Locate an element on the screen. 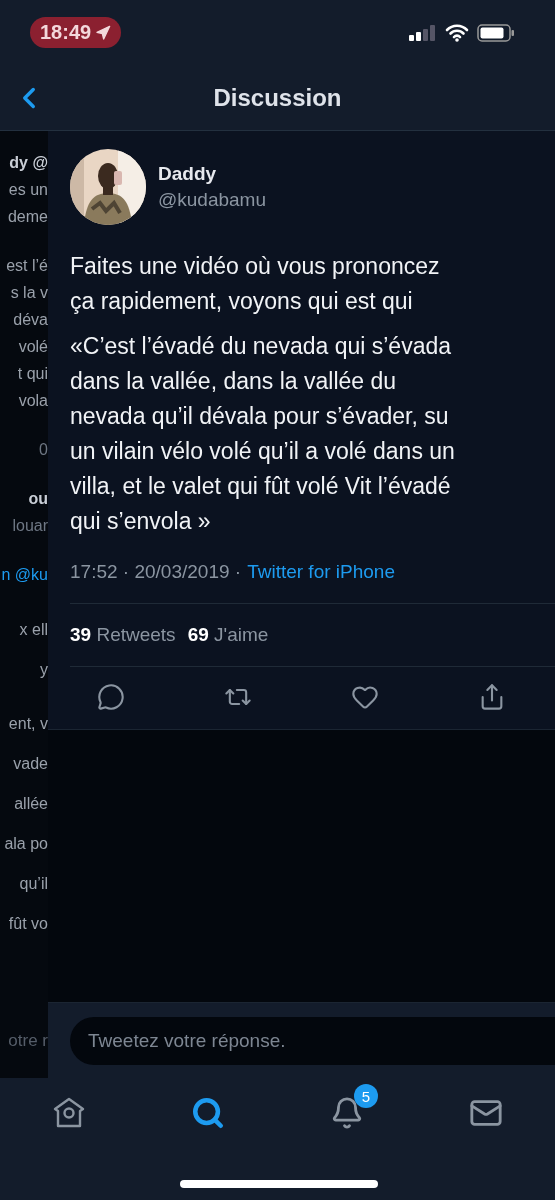  tweet-text-line: un vilain vélo volé qu’il a volé dans un is located at coordinates (263, 451).